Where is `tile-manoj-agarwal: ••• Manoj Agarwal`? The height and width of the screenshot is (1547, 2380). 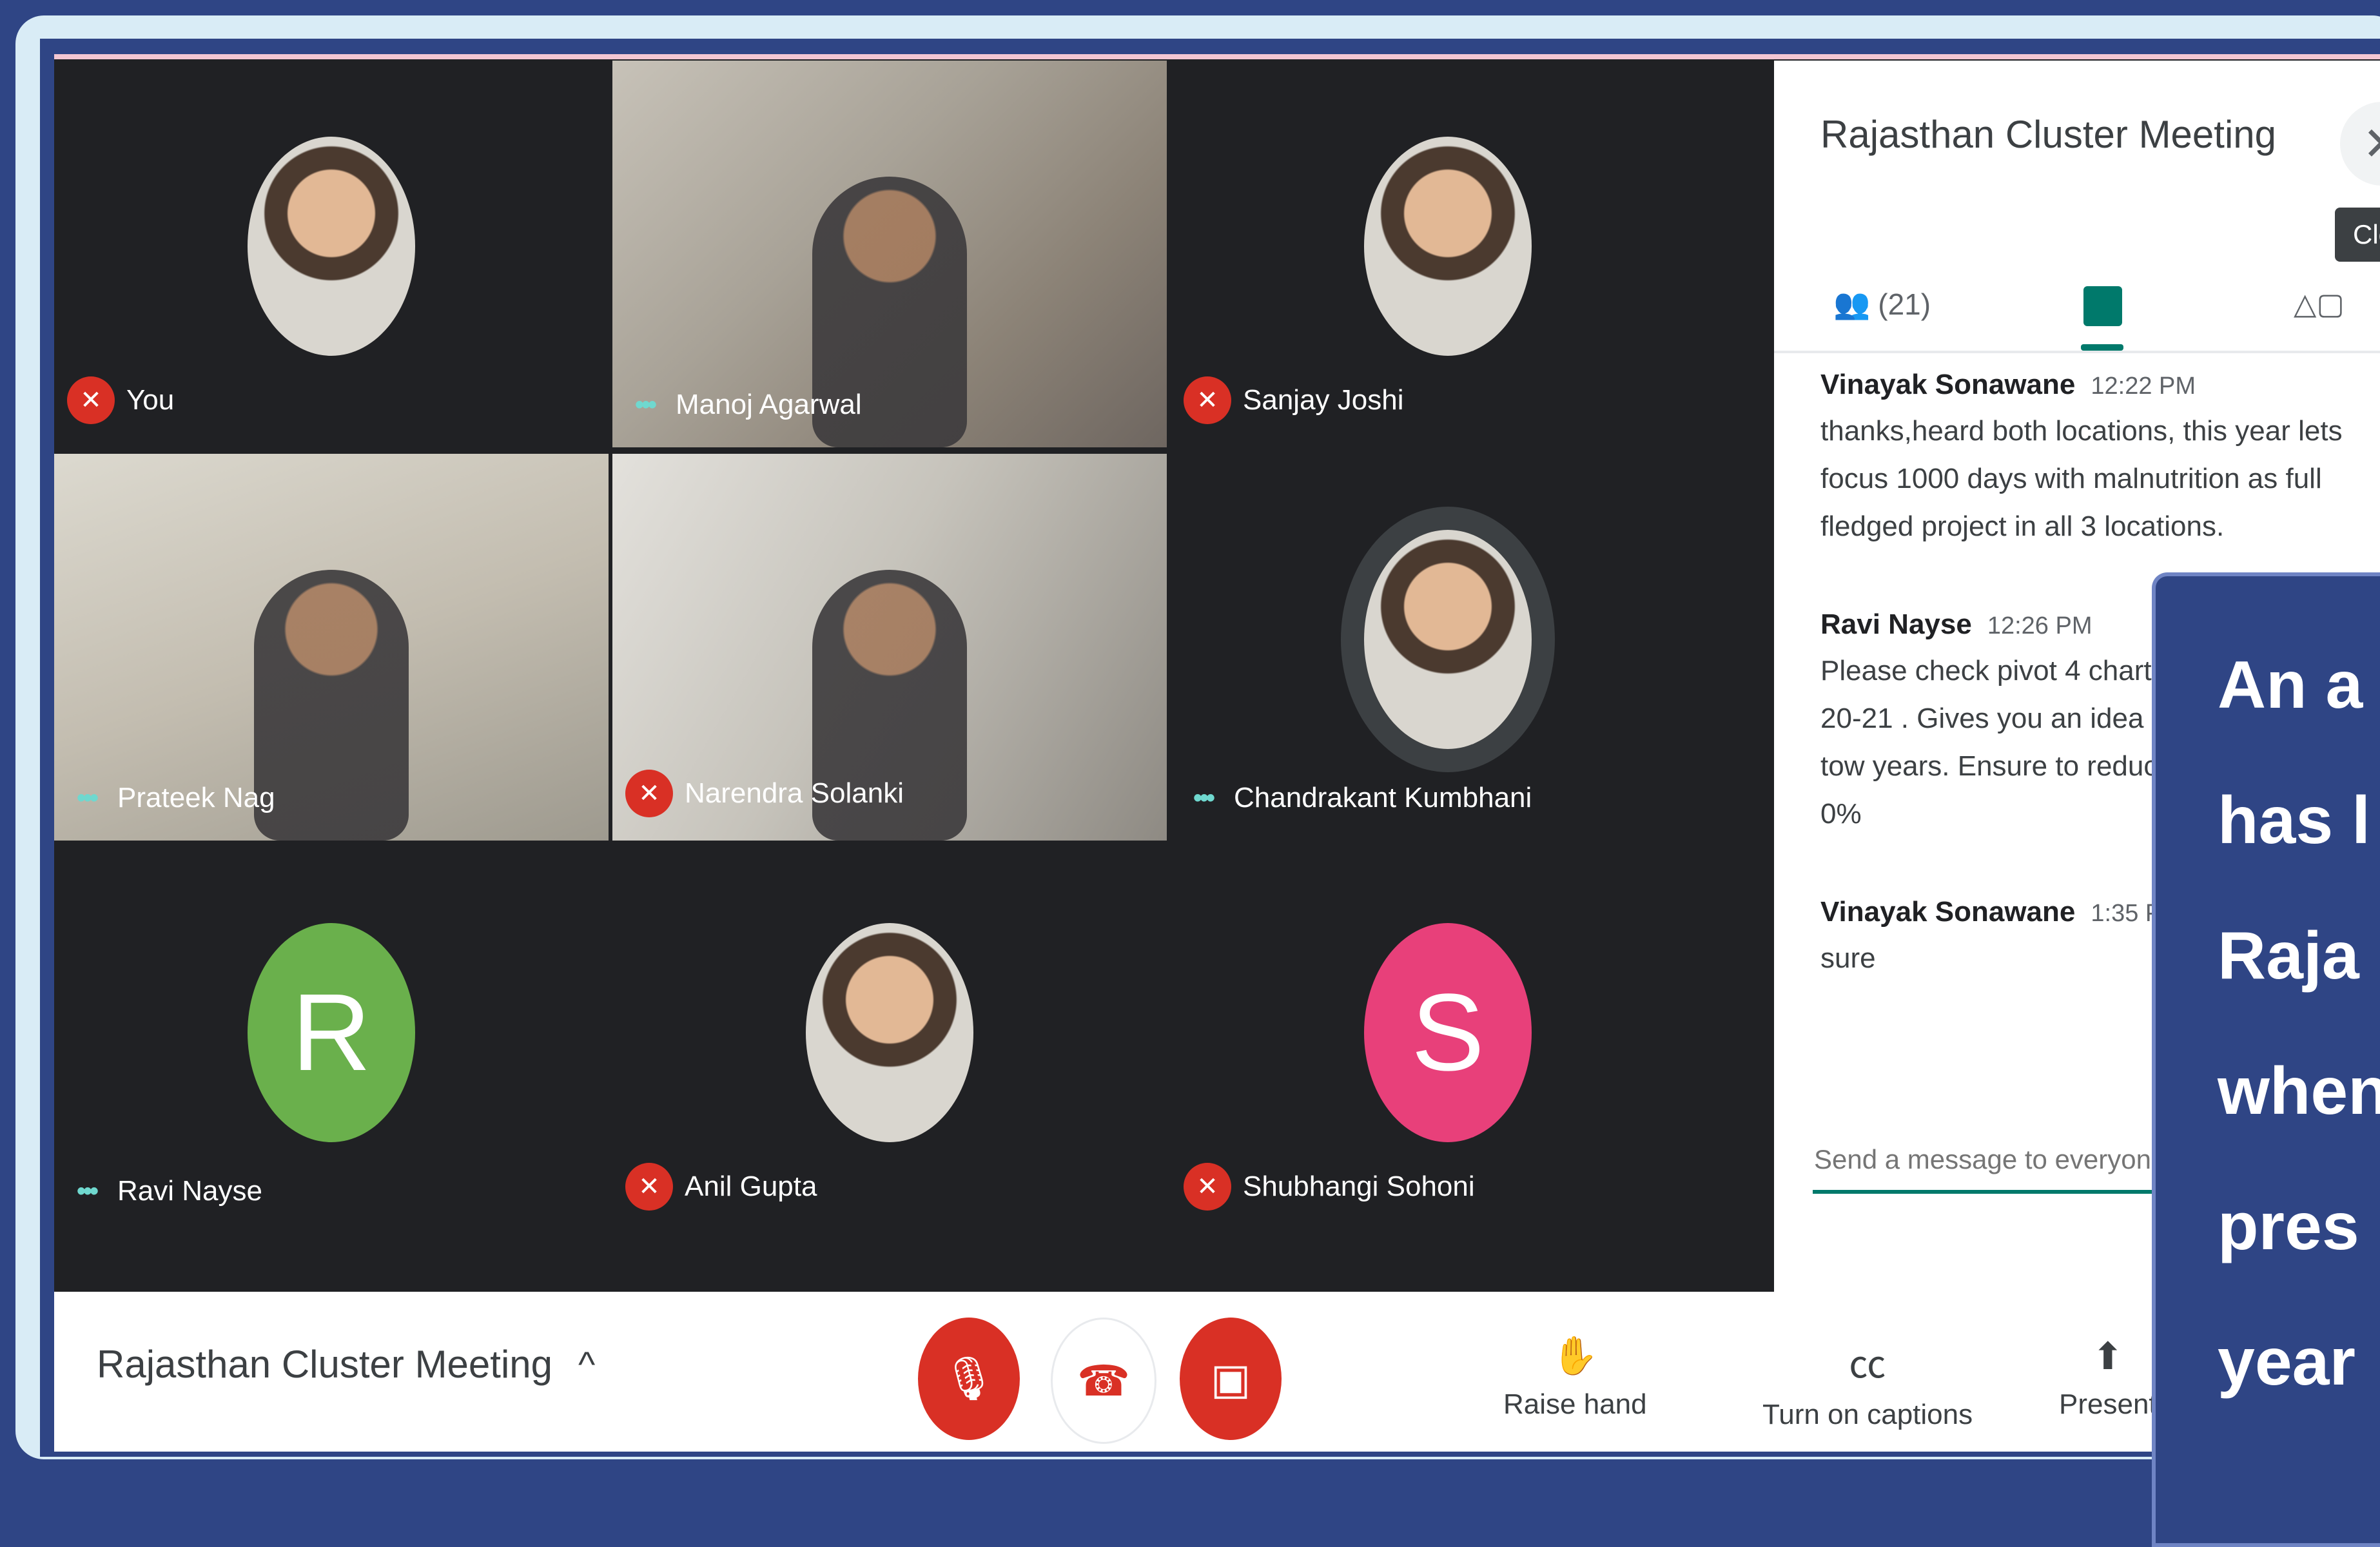
tile-manoj-agarwal: ••• Manoj Agarwal is located at coordinates (889, 254).